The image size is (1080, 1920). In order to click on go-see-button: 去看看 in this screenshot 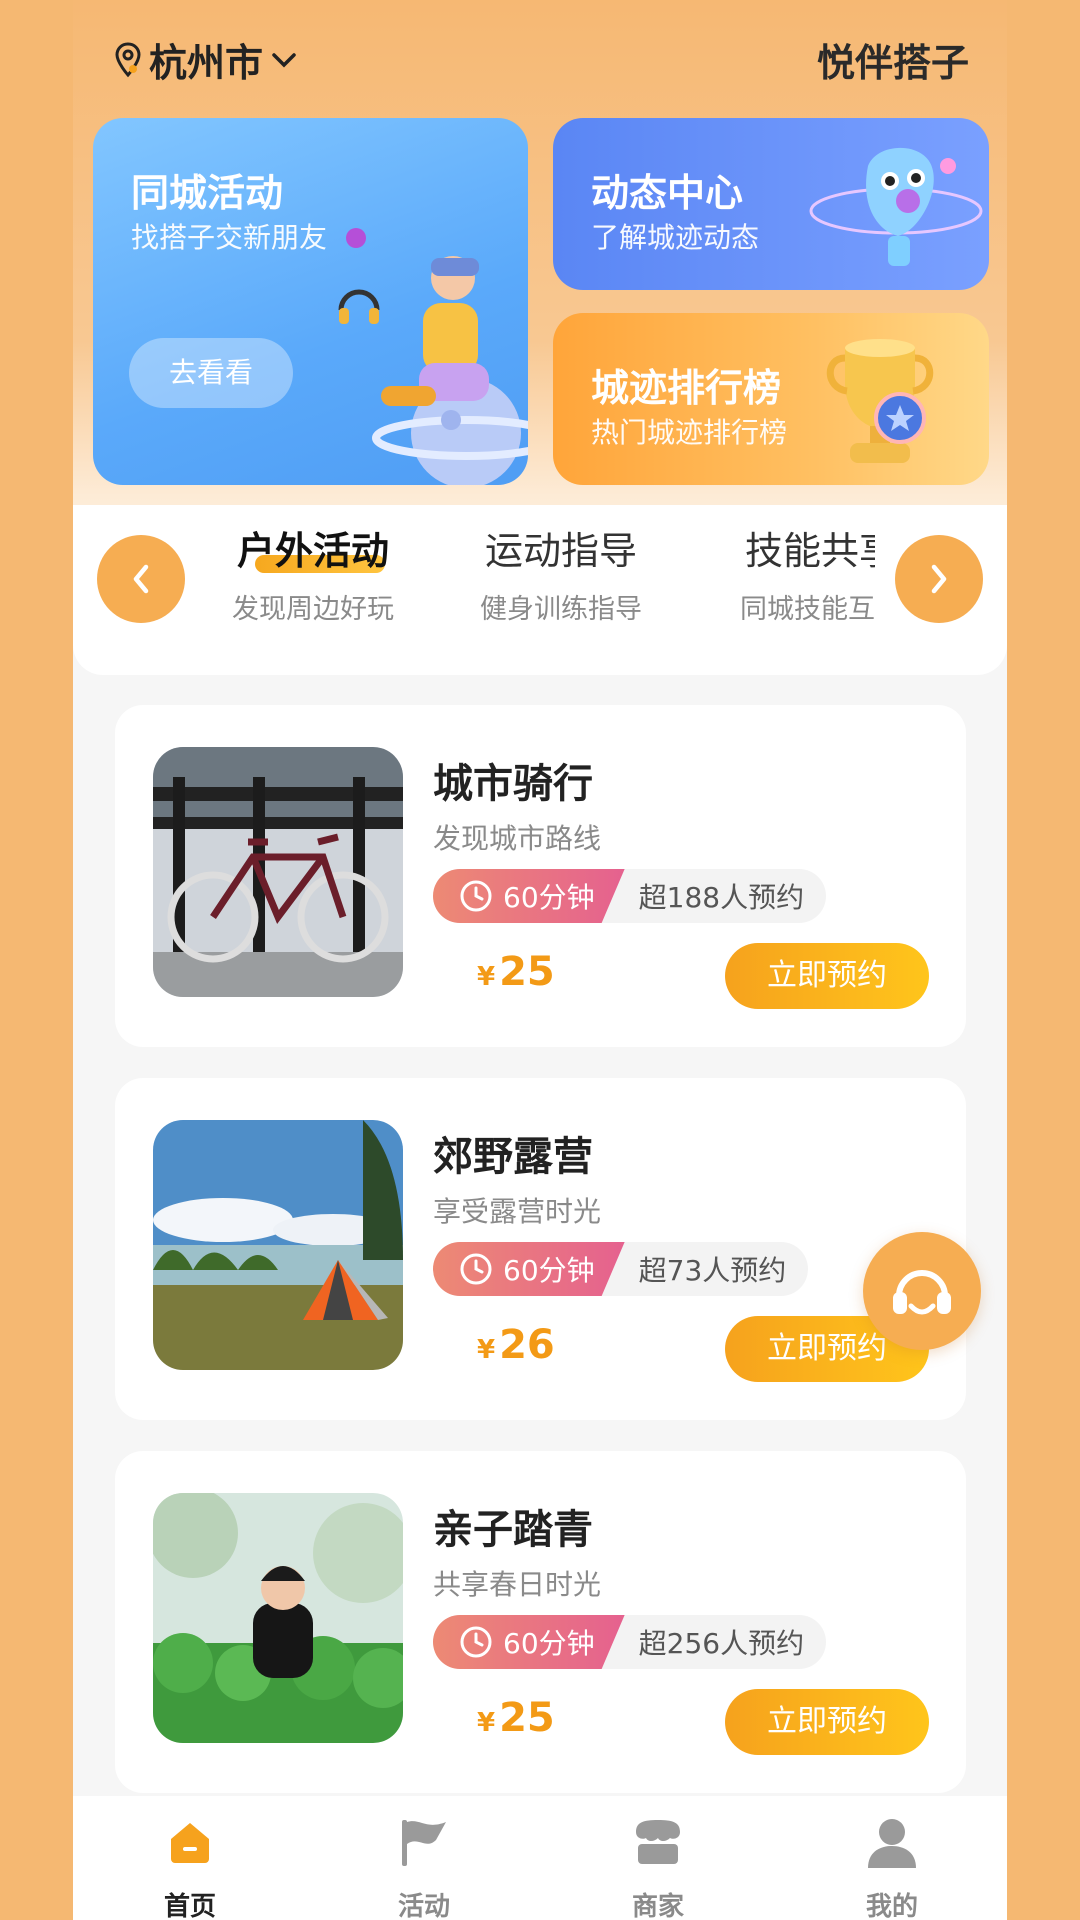, I will do `click(211, 373)`.